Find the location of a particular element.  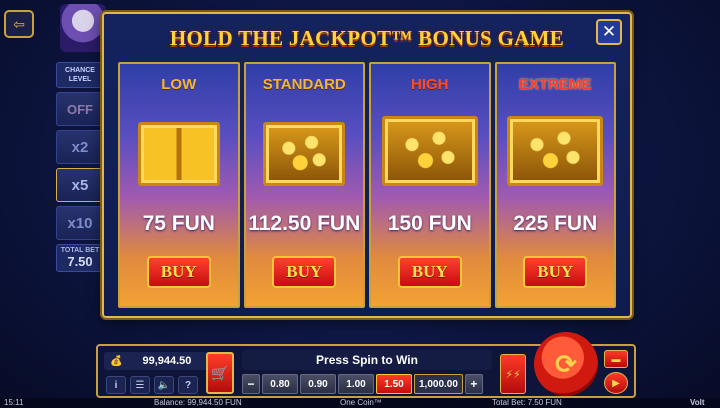

autoplay-button: ▶ is located at coordinates (616, 383).